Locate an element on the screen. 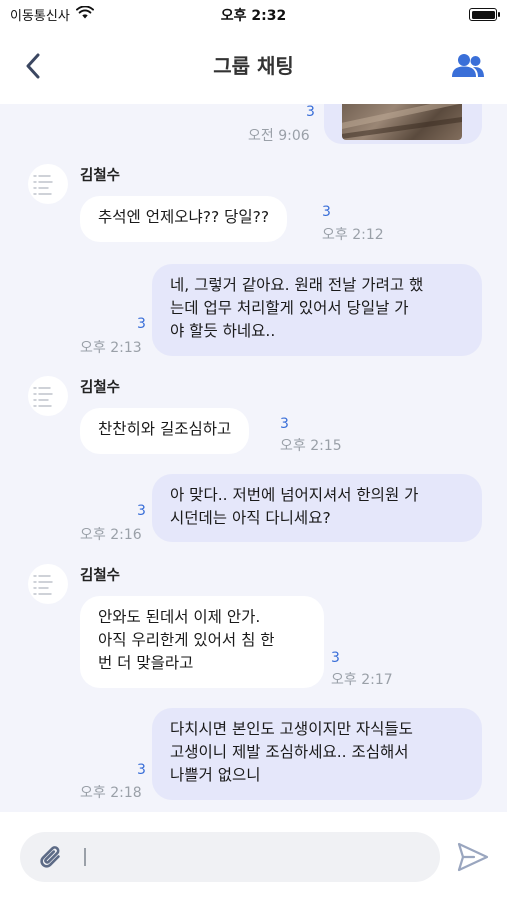  message-line: 안와도 된데서 이제 안가. is located at coordinates (179, 617).